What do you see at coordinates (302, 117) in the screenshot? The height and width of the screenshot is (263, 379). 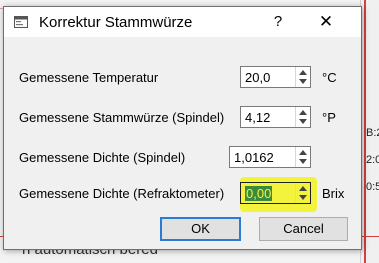 I see `stammwuerze-stepper` at bounding box center [302, 117].